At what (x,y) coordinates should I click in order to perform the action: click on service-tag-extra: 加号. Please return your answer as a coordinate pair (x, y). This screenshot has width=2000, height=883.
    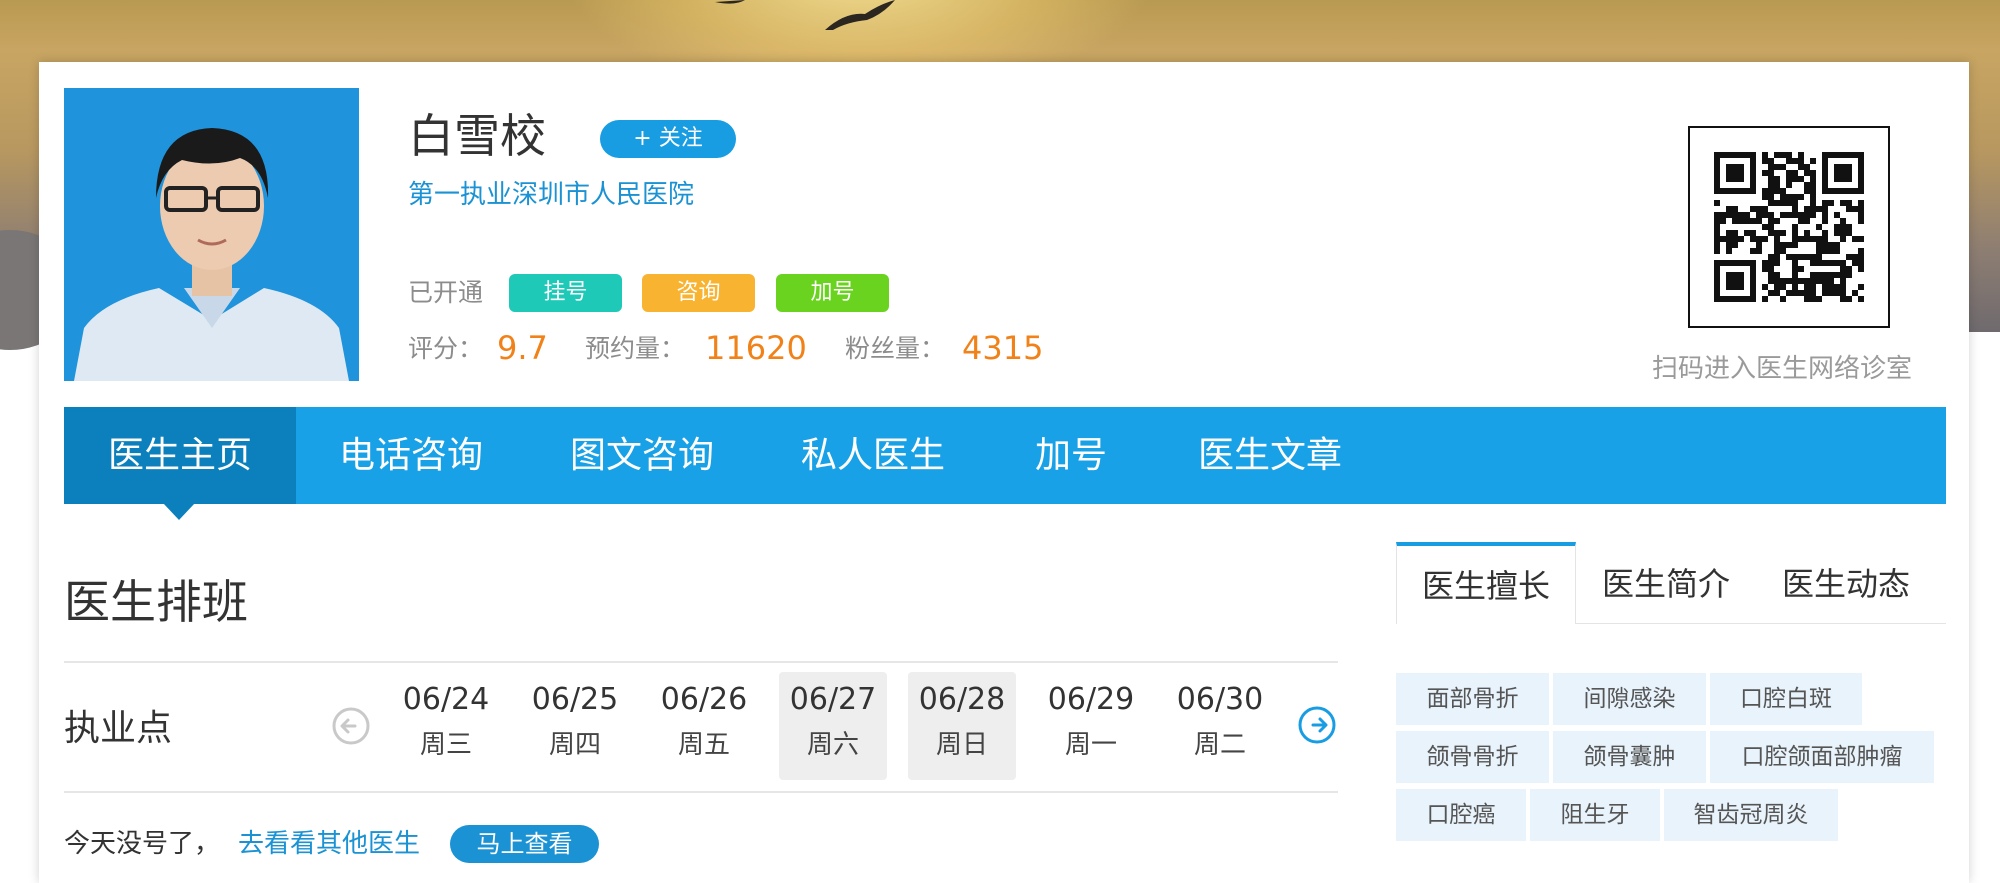
    Looking at the image, I should click on (832, 293).